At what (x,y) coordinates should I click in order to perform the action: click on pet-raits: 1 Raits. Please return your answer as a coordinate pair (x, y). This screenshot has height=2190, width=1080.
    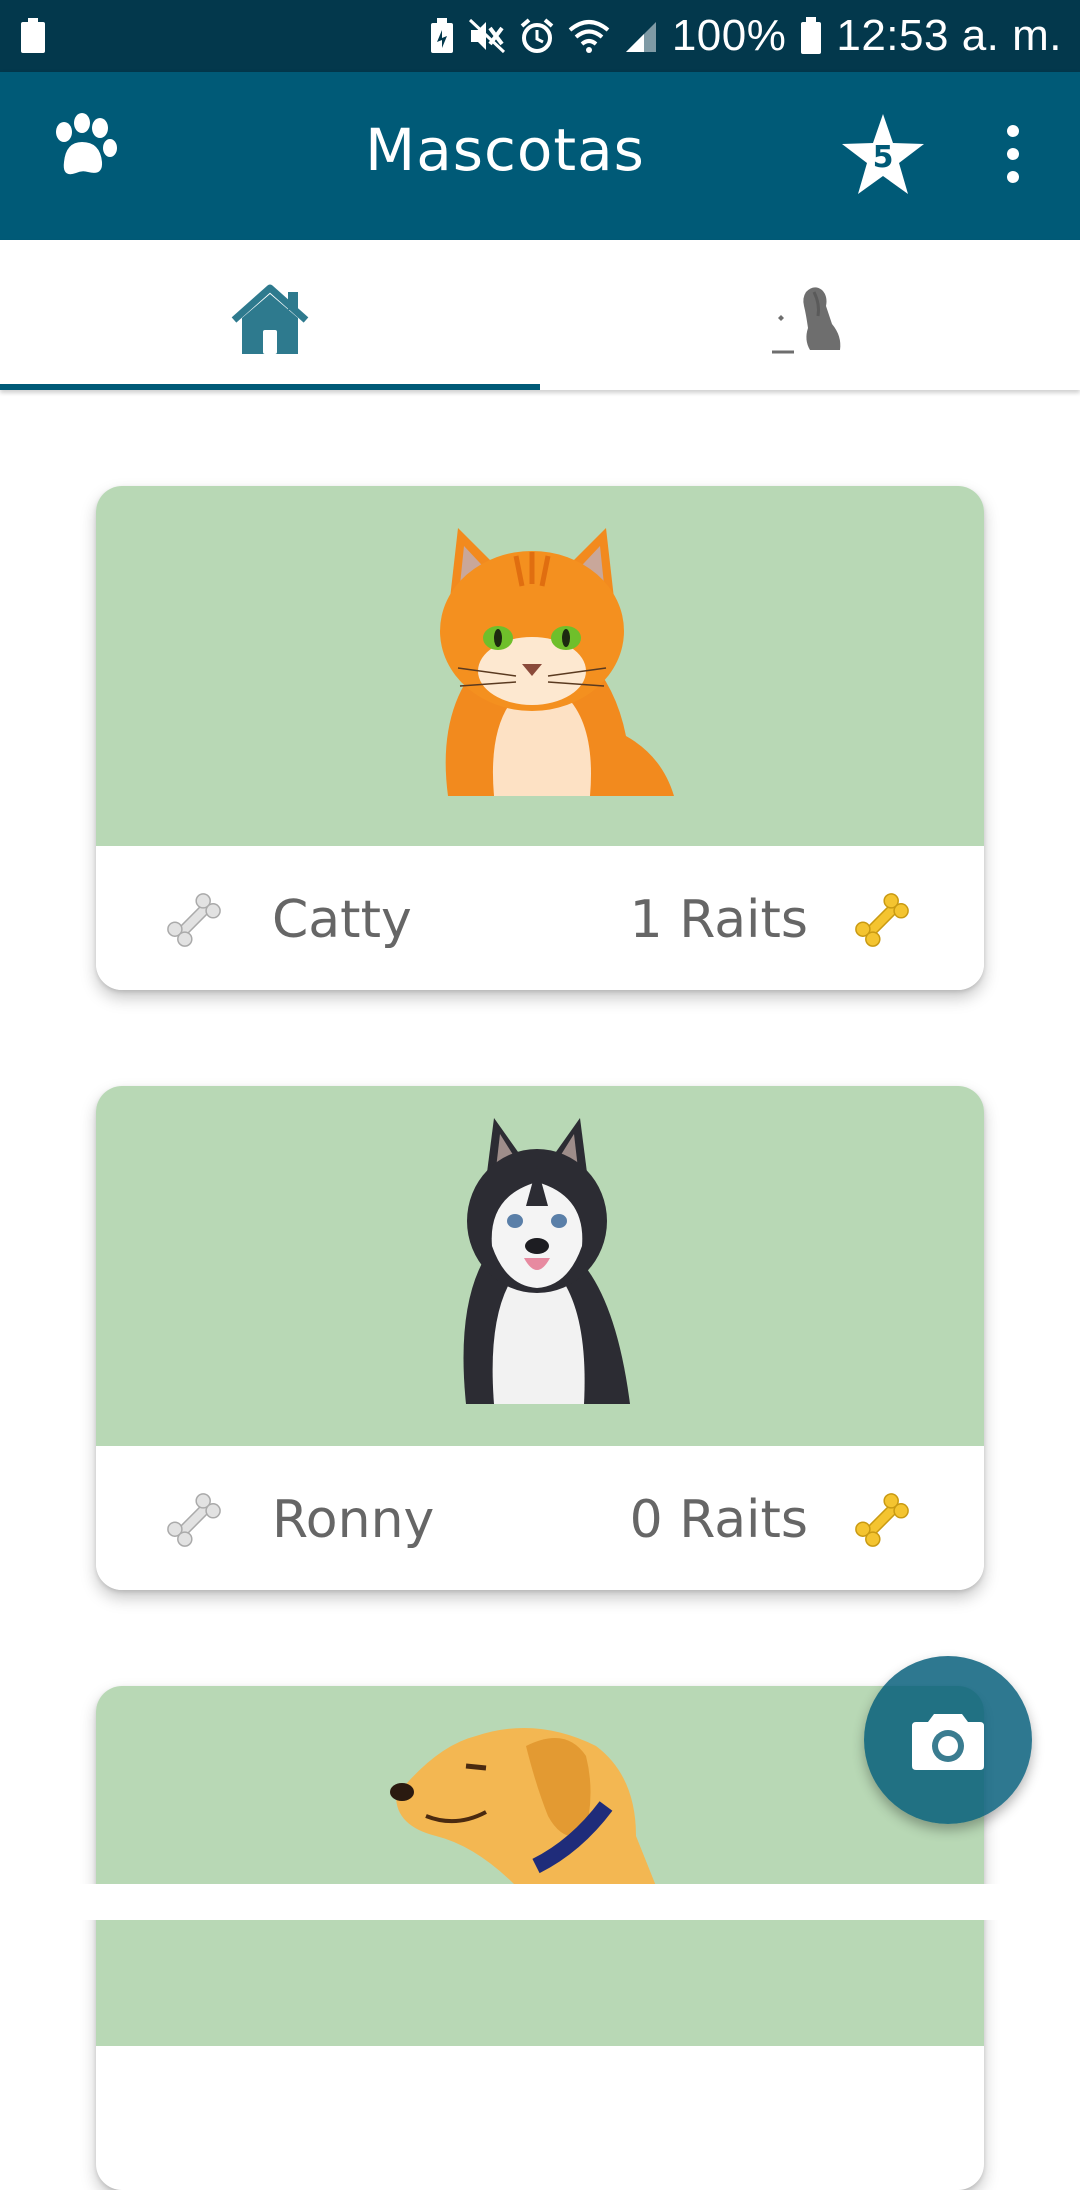
    Looking at the image, I should click on (718, 920).